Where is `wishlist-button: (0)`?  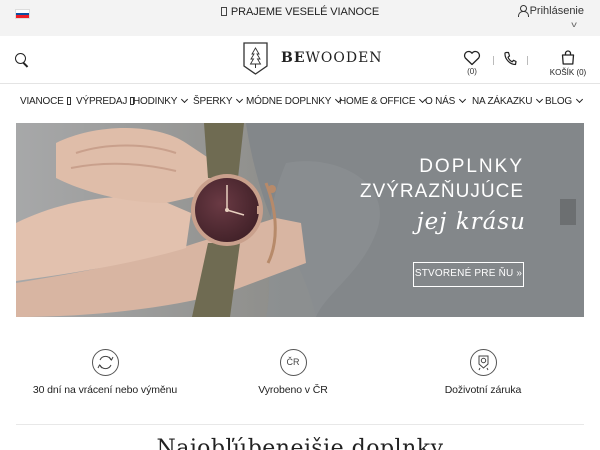 wishlist-button: (0) is located at coordinates (472, 63).